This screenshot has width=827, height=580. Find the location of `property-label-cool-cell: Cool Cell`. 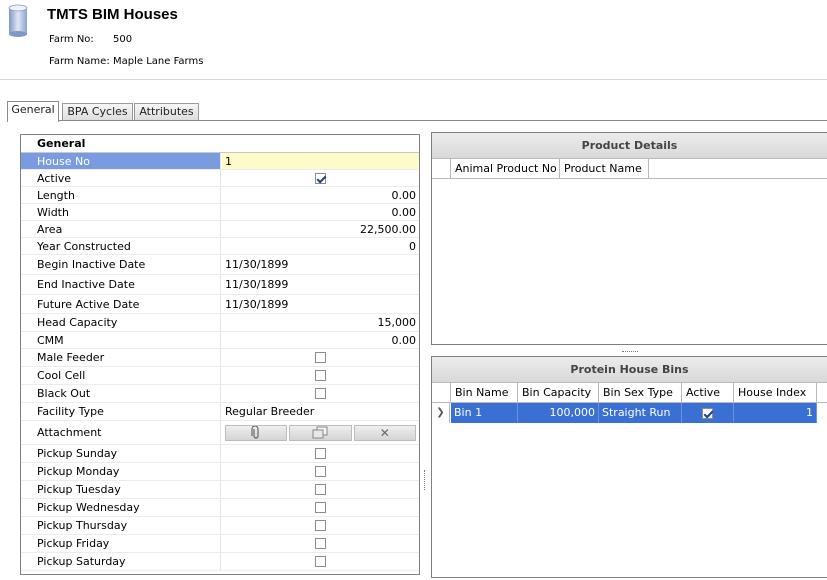

property-label-cool-cell: Cool Cell is located at coordinates (121, 375).